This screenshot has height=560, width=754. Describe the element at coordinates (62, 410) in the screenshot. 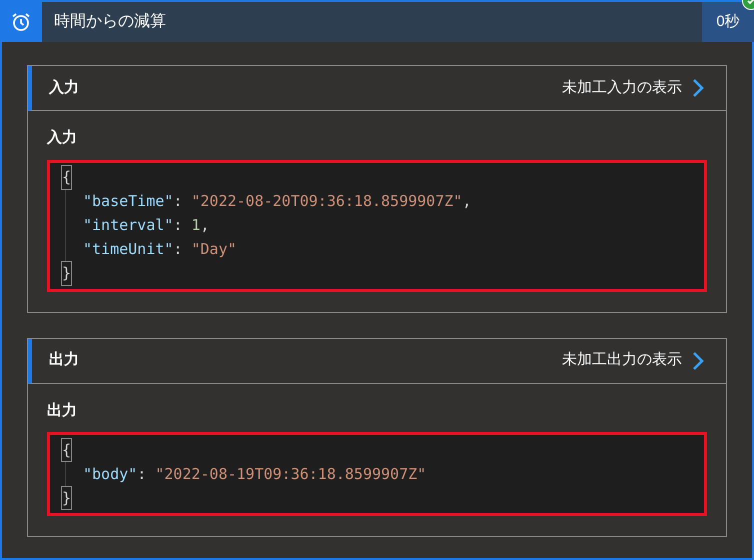

I see `field-label: 出力` at that location.